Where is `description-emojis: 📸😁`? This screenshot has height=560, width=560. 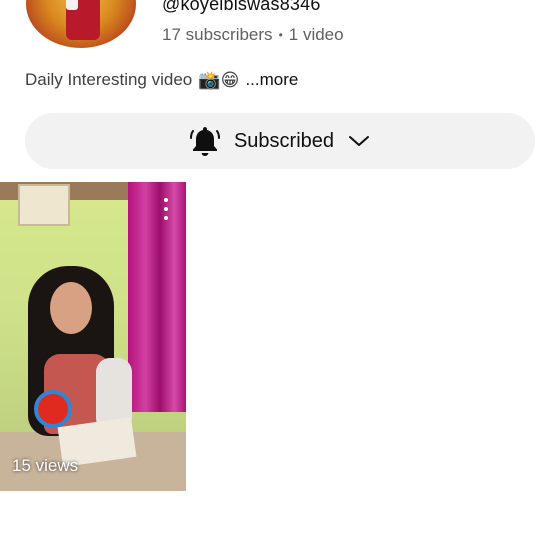
description-emojis: 📸😁 is located at coordinates (219, 80).